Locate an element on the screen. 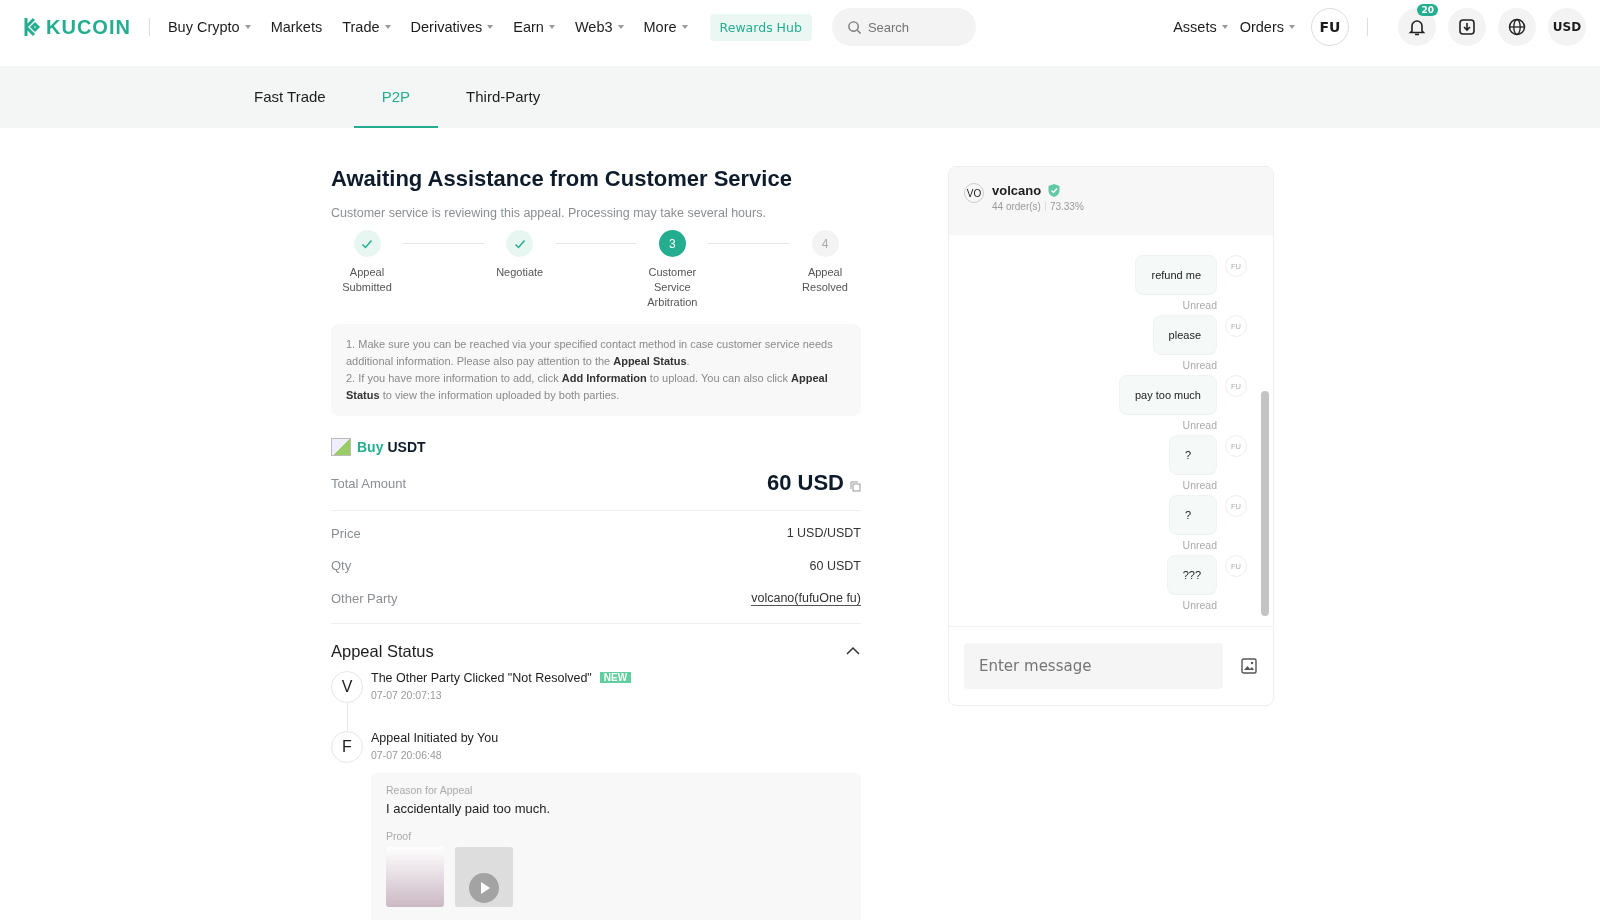 This screenshot has width=1600, height=920. step-number: 3 is located at coordinates (672, 243).